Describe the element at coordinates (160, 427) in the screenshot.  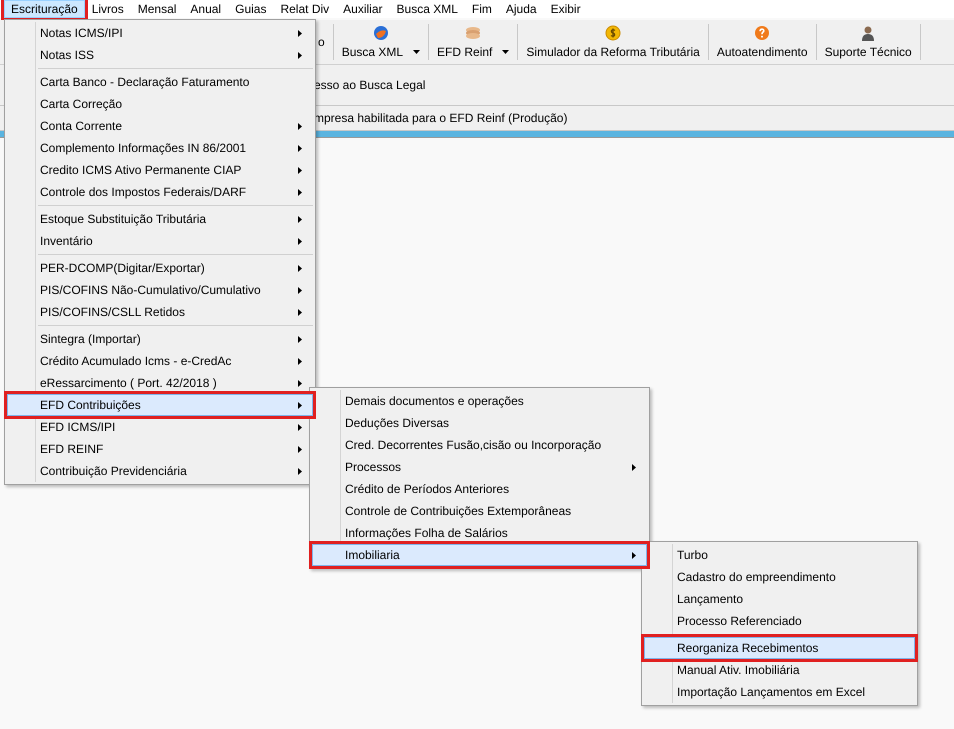
I see `menu-item: EFD ICMS/IPI` at that location.